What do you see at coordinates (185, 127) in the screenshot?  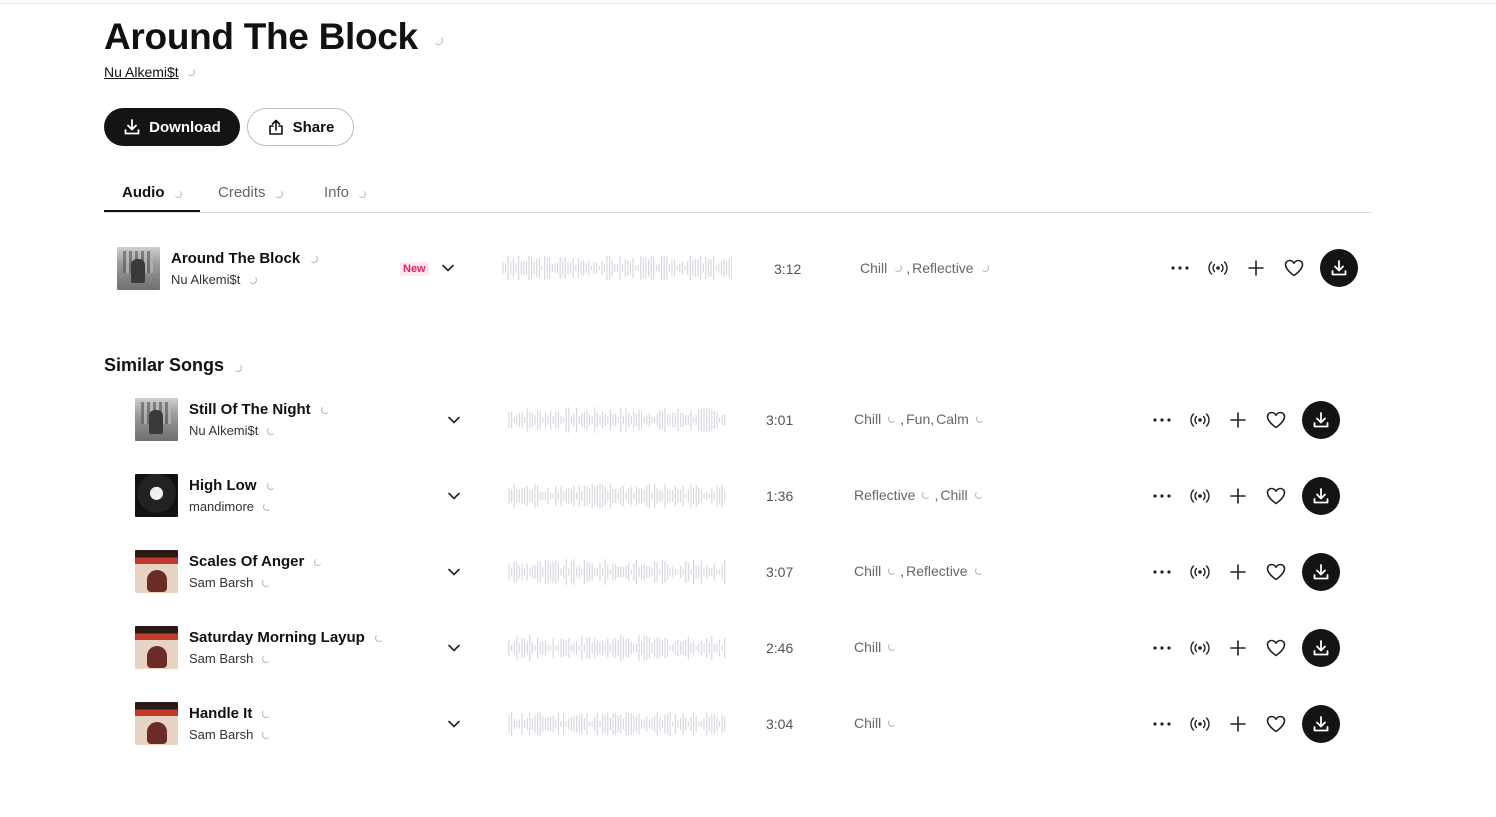 I see `download-button-label: Download` at bounding box center [185, 127].